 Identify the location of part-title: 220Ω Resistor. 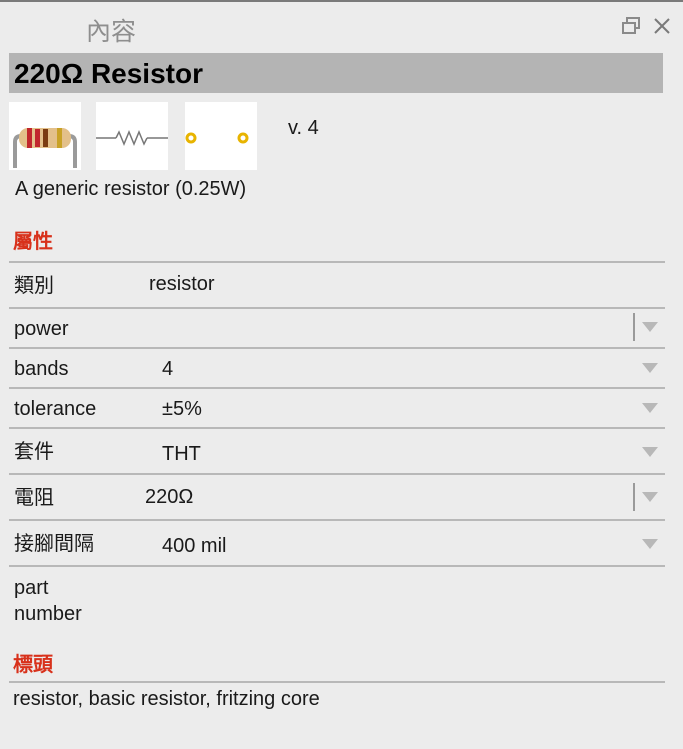
(336, 73).